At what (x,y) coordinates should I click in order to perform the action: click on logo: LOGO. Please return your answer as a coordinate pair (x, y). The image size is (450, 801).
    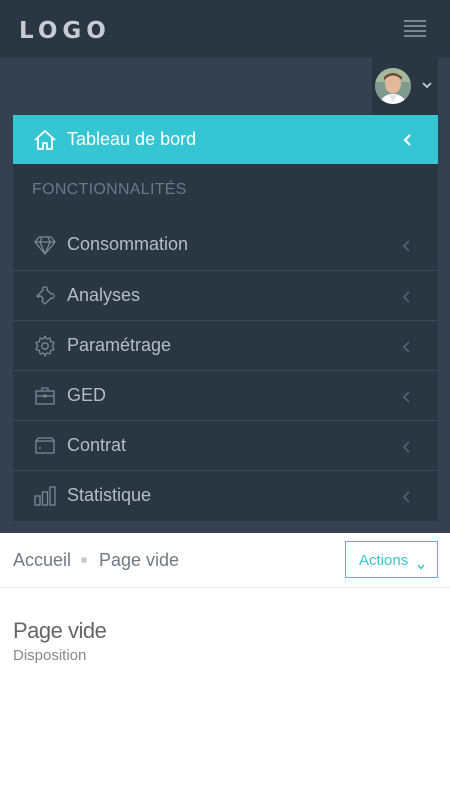
    Looking at the image, I should click on (65, 31).